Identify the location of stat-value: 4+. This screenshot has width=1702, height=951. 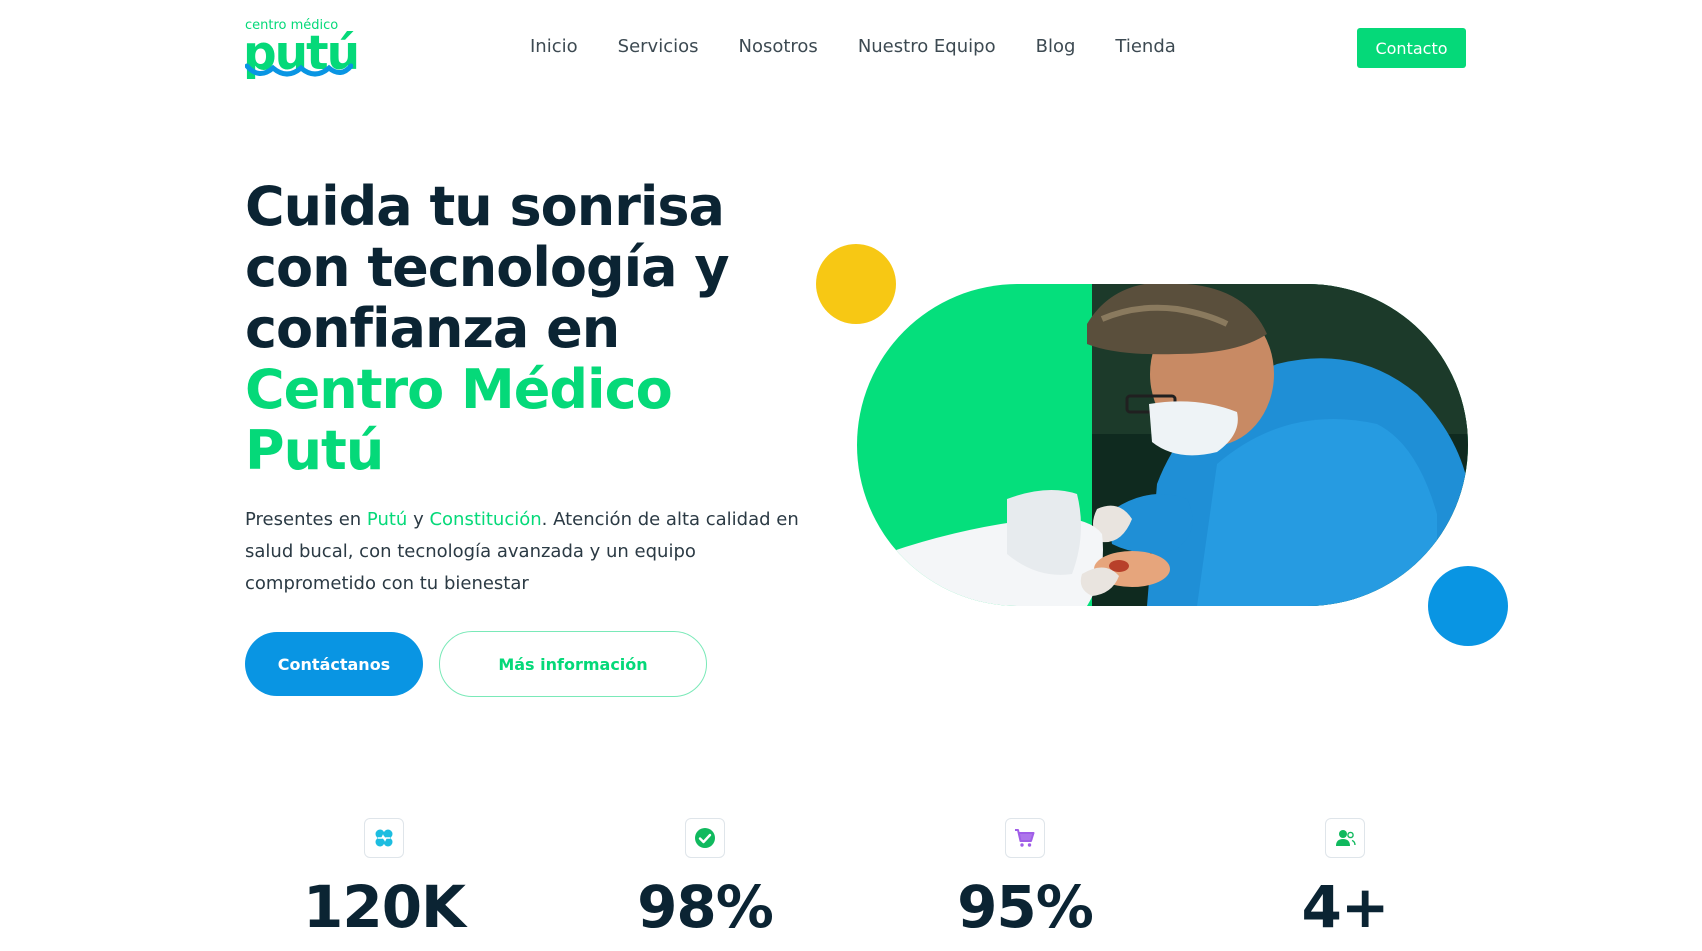
(1345, 907).